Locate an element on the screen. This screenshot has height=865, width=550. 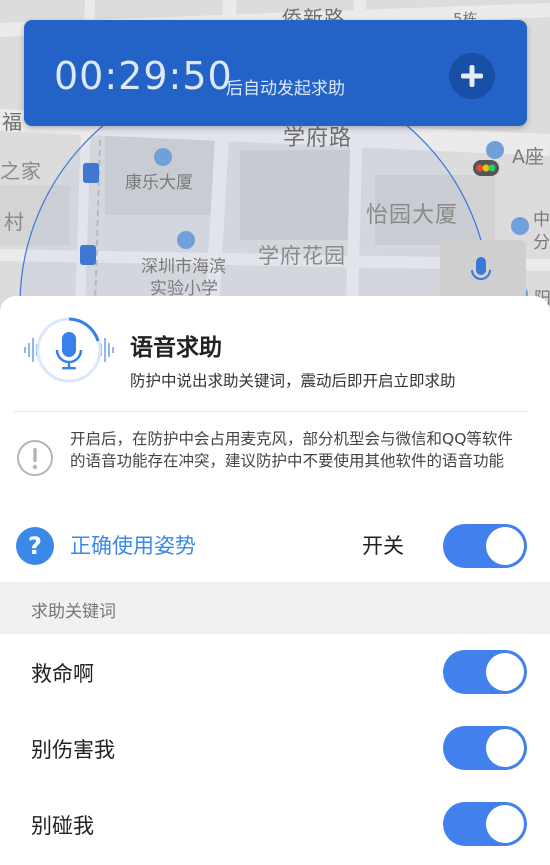
add-time-button is located at coordinates (472, 76).